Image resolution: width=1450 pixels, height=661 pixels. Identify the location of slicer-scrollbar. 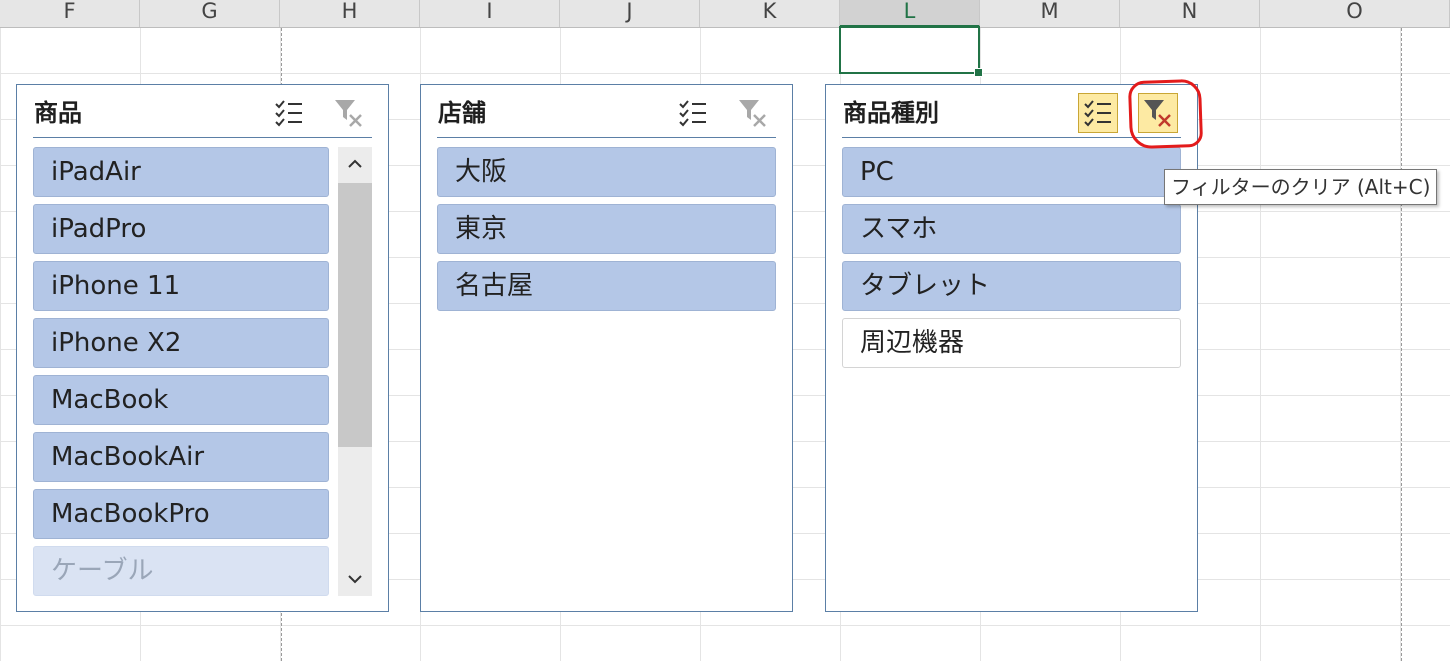
(355, 371).